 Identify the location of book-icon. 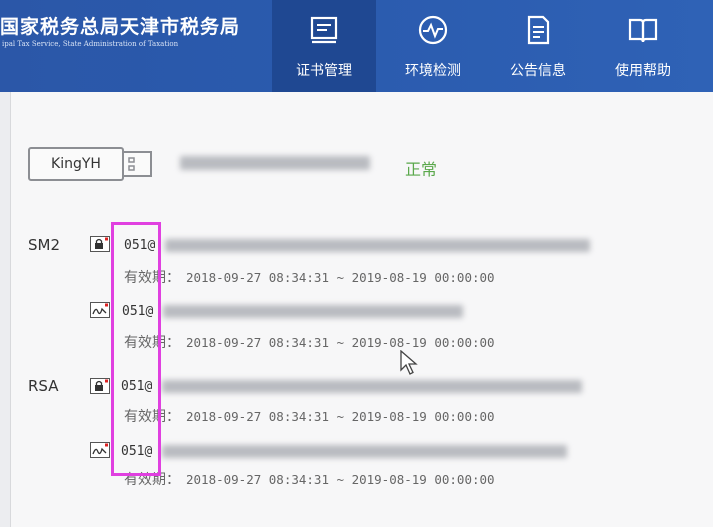
(643, 30).